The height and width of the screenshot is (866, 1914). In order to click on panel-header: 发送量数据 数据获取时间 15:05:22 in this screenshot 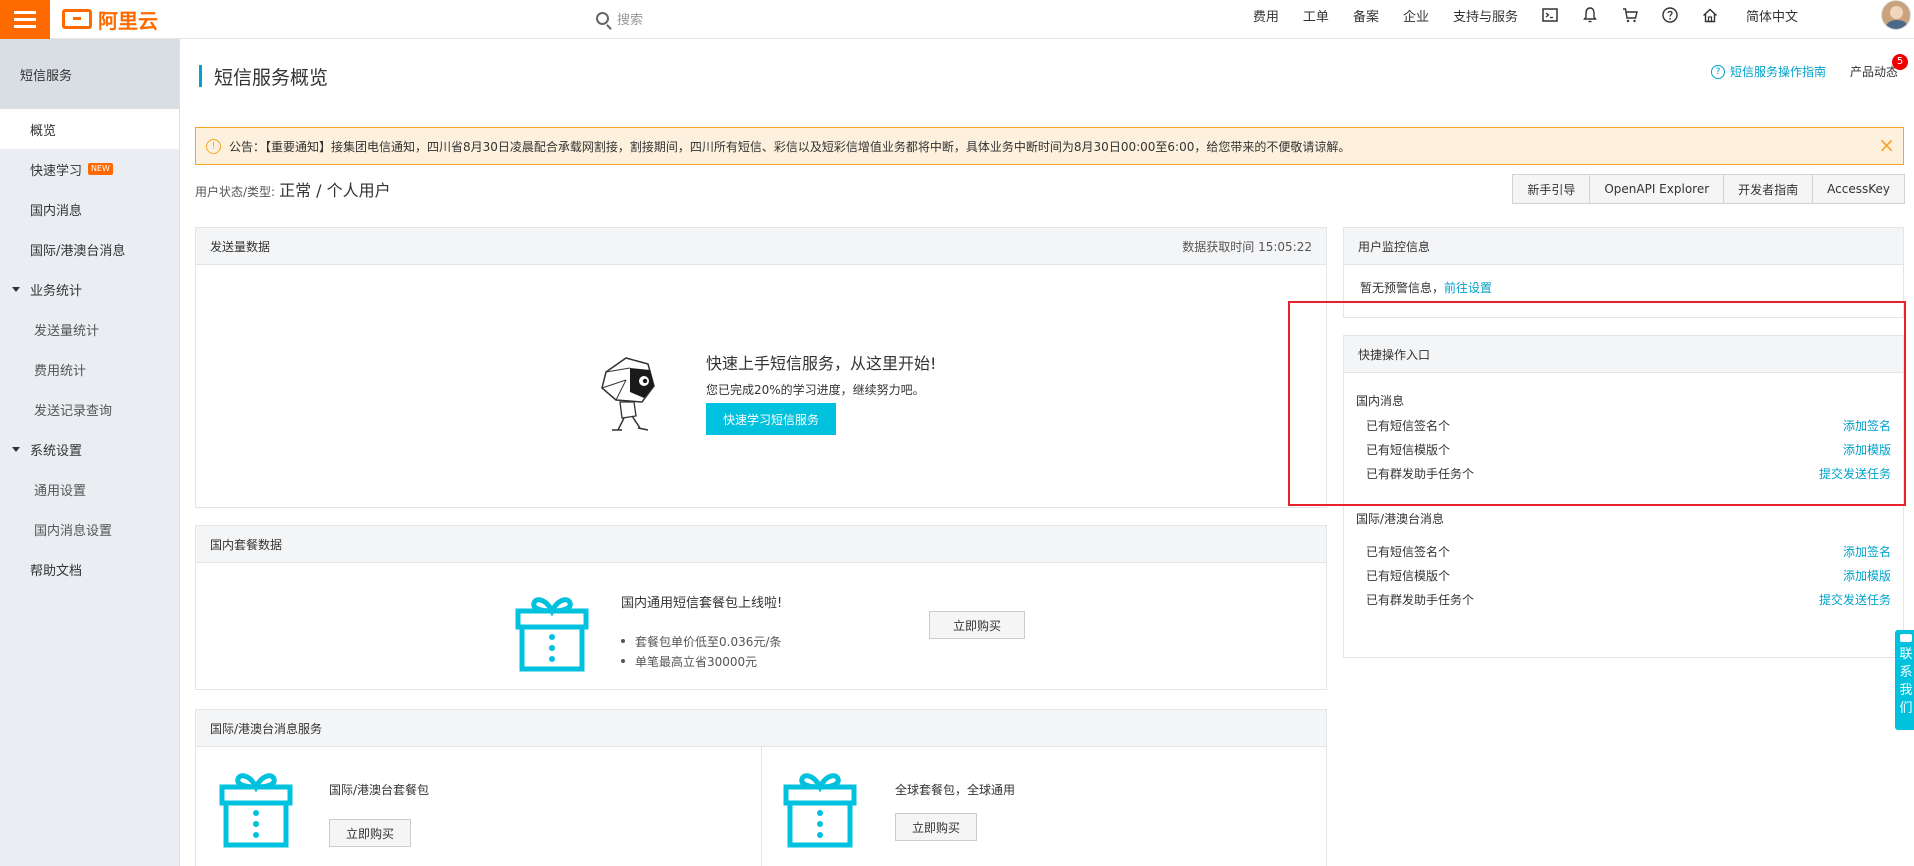, I will do `click(761, 246)`.